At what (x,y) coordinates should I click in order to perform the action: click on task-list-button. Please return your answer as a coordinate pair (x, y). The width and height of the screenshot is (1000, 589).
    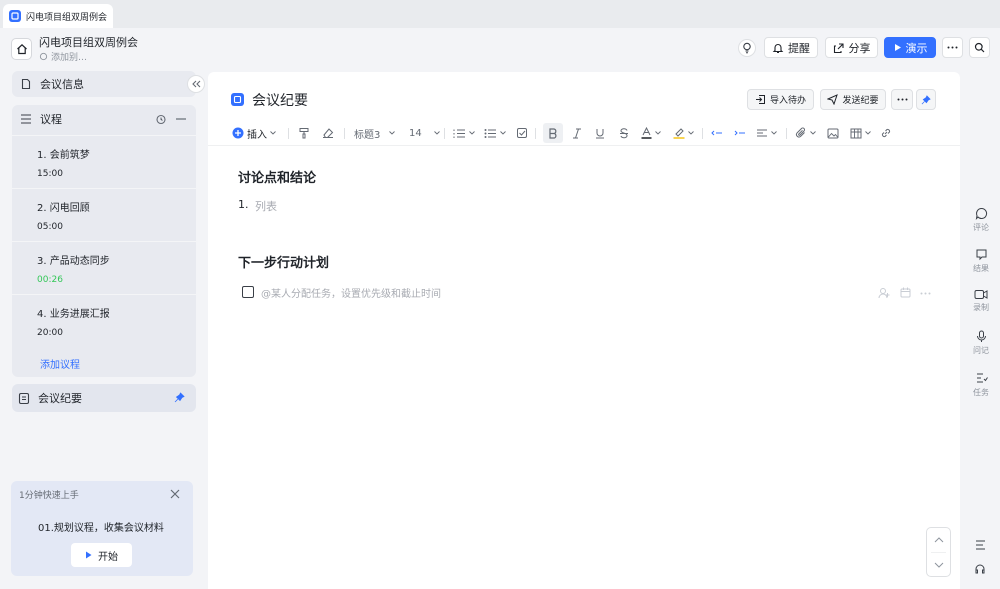
    Looking at the image, I should click on (522, 133).